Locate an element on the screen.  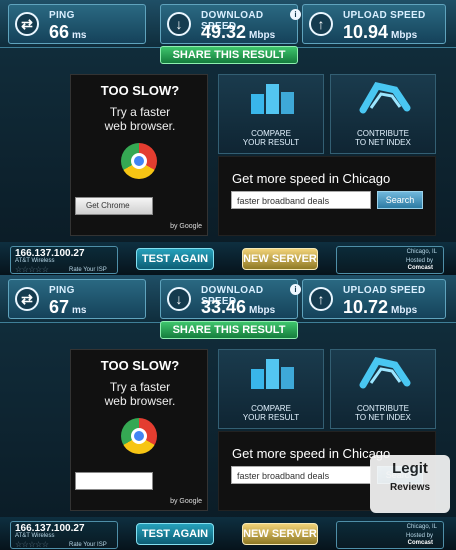
download-stat: ↓ DOWNLOAD SPEED i 49.32 Mbps is located at coordinates (230, 24).